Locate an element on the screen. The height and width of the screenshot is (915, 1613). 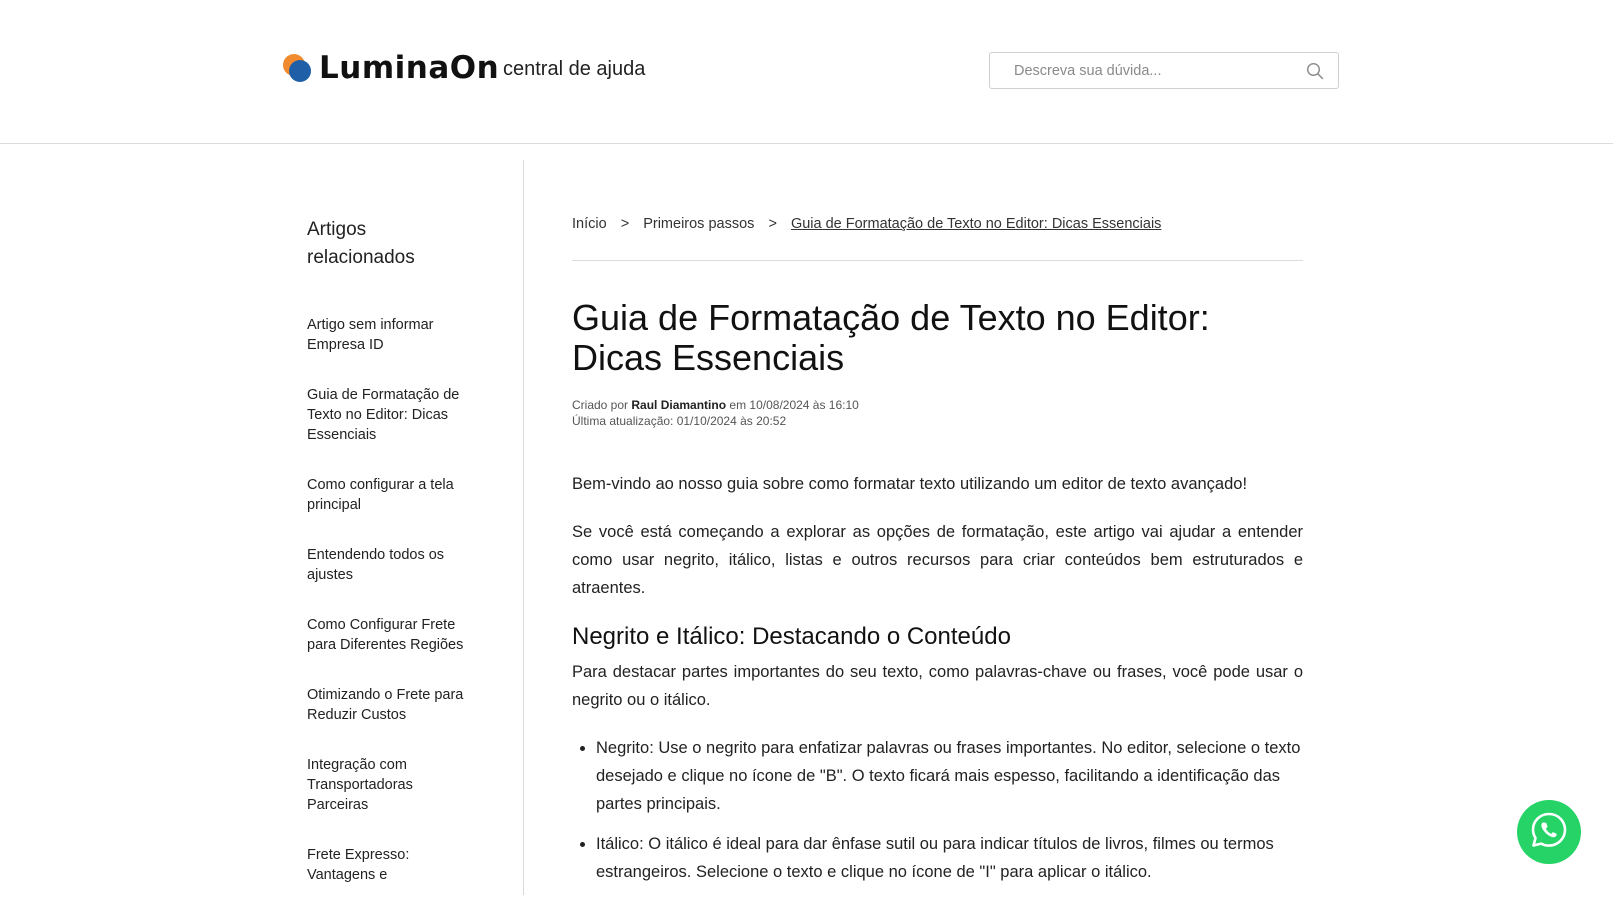
sidebar-item-artigo-sem-empresa-id: Artigo sem informar Empresa ID is located at coordinates (391, 335).